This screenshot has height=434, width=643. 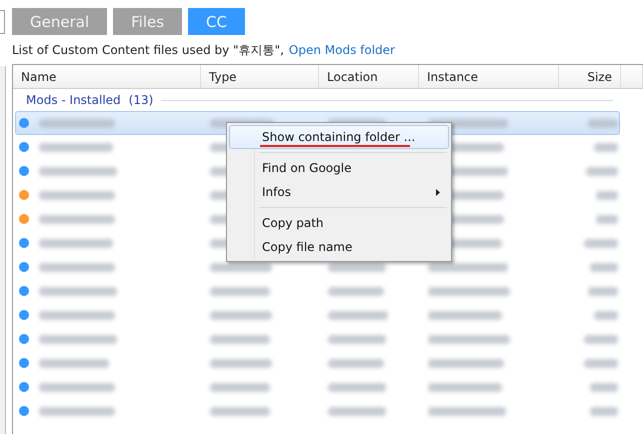 I want to click on group-label: Mods - Installed, so click(x=73, y=100).